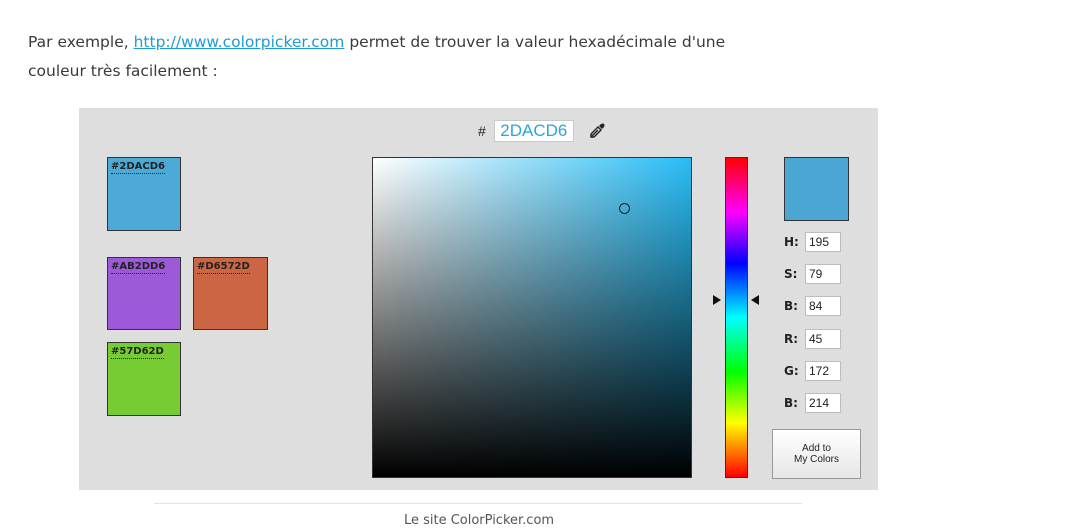  I want to click on field-s: S: 79, so click(812, 274).